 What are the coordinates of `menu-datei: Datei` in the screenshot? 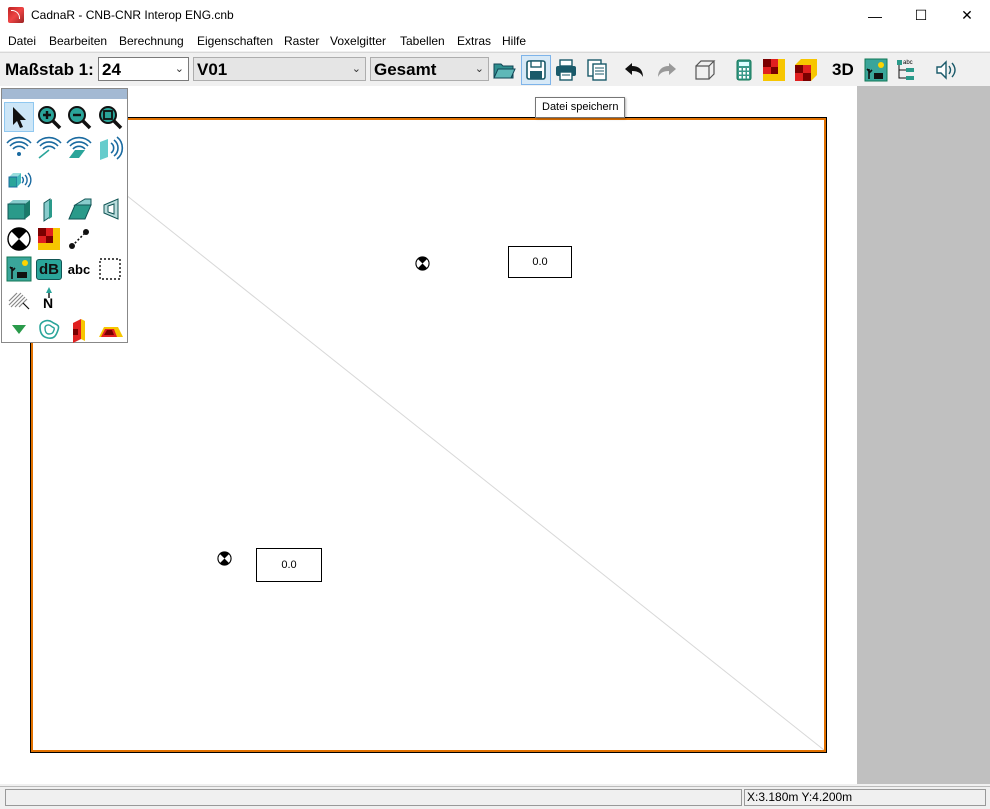 It's located at (22, 41).